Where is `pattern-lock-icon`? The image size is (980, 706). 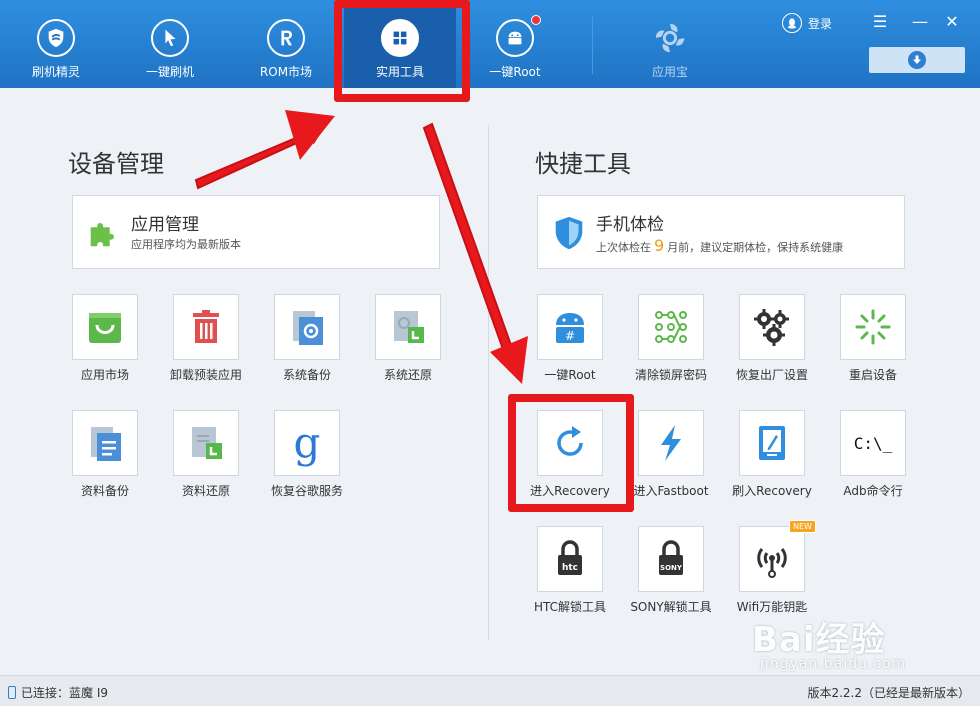
pattern-lock-icon is located at coordinates (671, 327).